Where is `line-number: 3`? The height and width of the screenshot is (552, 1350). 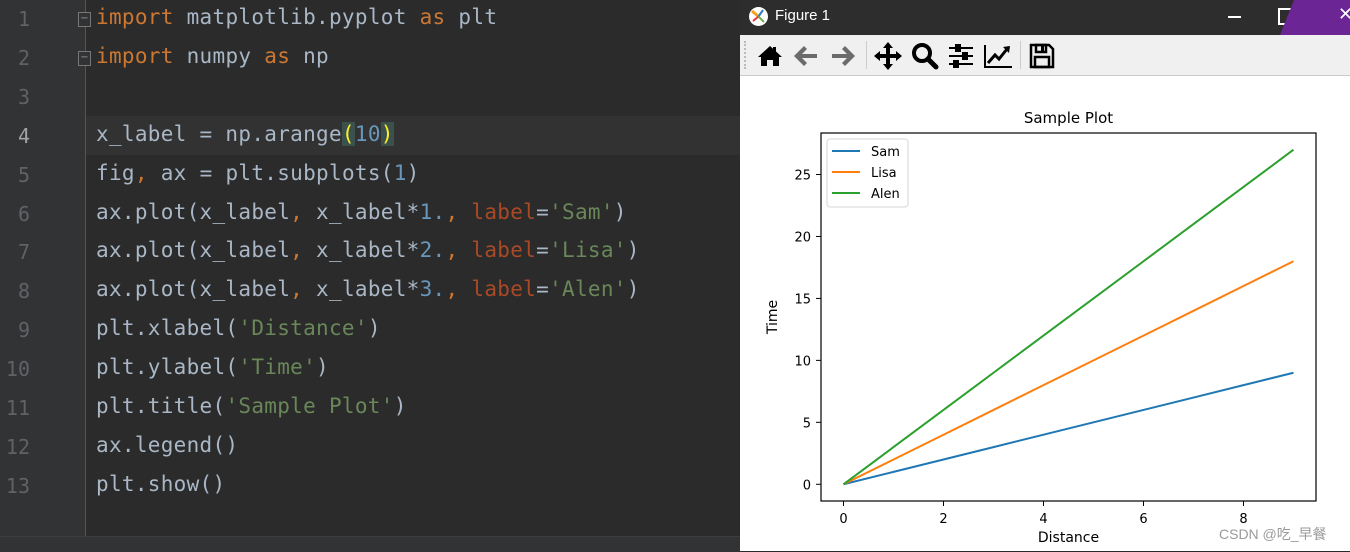
line-number: 3 is located at coordinates (23, 96).